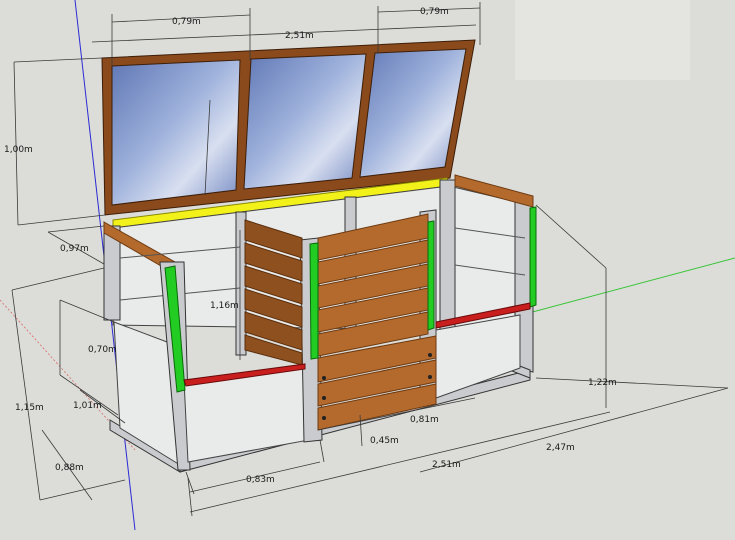 The image size is (735, 540). What do you see at coordinates (602, 40) in the screenshot?
I see `faded-info-panel` at bounding box center [602, 40].